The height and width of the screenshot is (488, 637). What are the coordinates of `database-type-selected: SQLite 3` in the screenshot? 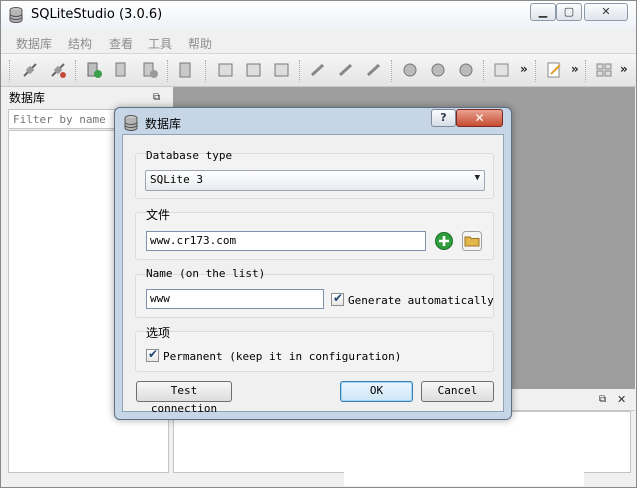 It's located at (176, 179).